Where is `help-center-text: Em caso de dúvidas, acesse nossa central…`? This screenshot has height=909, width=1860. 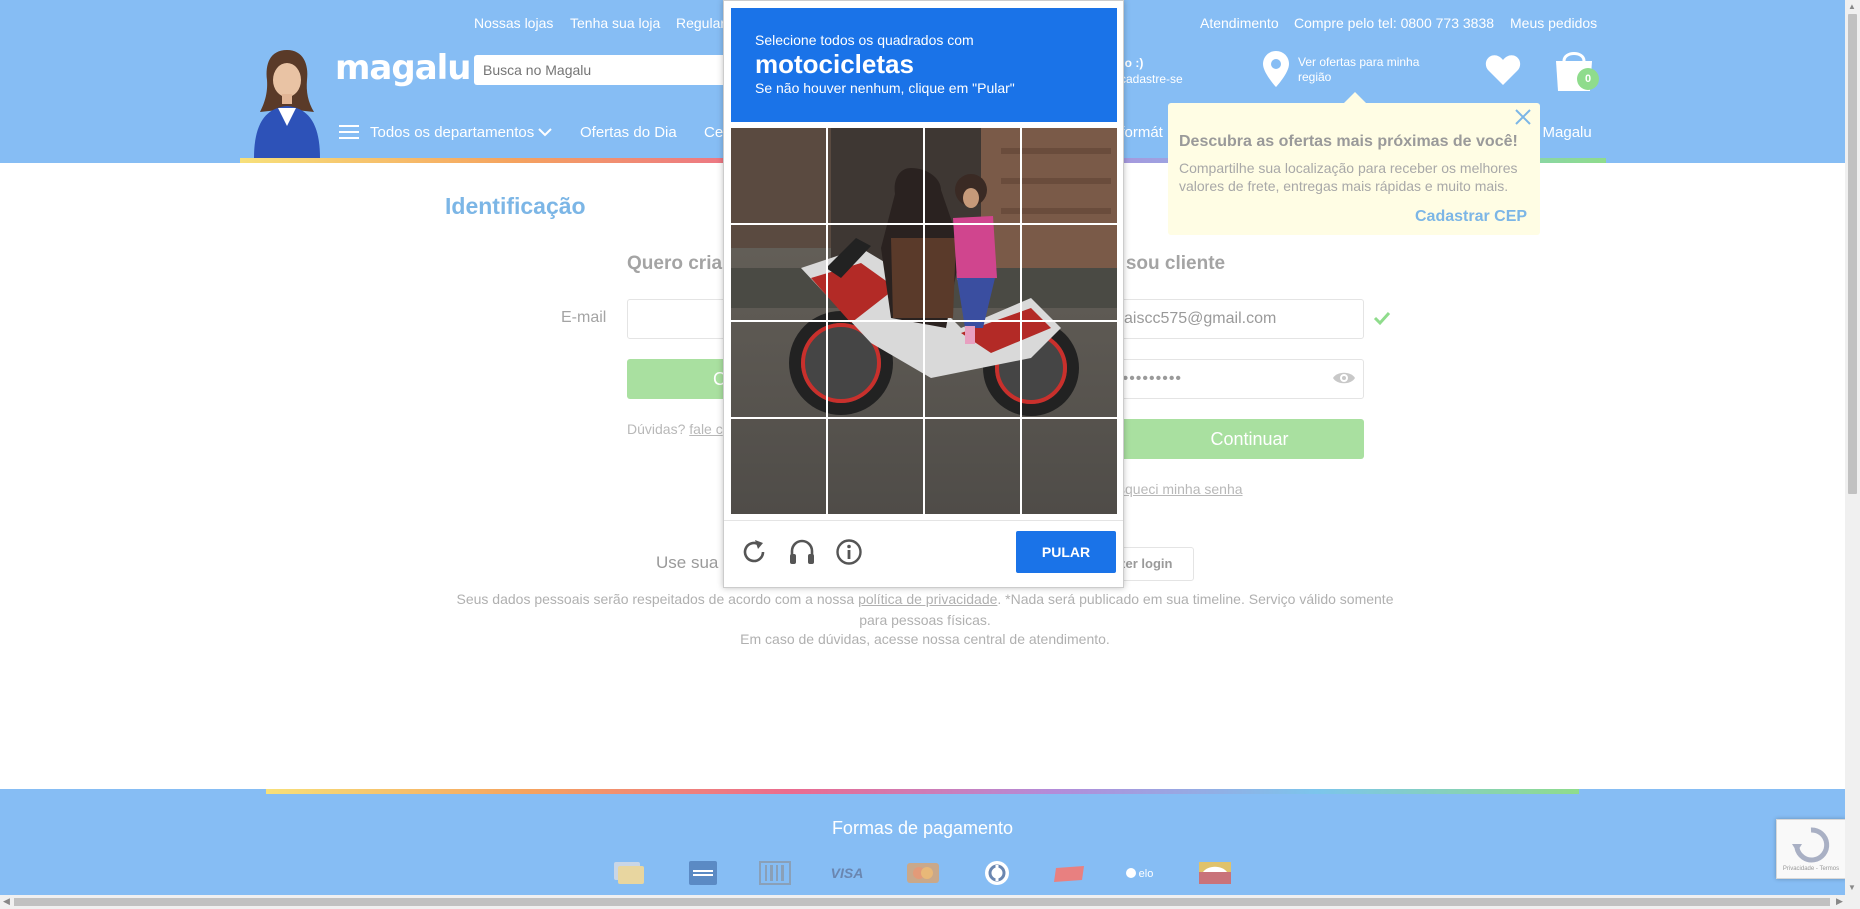
help-center-text: Em caso de dúvidas, acesse nossa central… is located at coordinates (925, 639).